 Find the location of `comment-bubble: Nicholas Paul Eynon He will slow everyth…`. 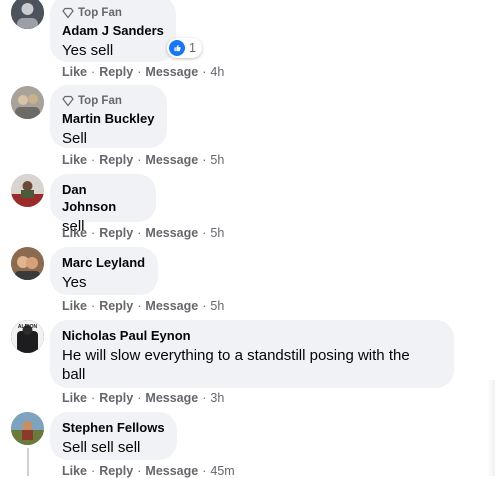

comment-bubble: Nicholas Paul Eynon He will slow everyth… is located at coordinates (252, 354).